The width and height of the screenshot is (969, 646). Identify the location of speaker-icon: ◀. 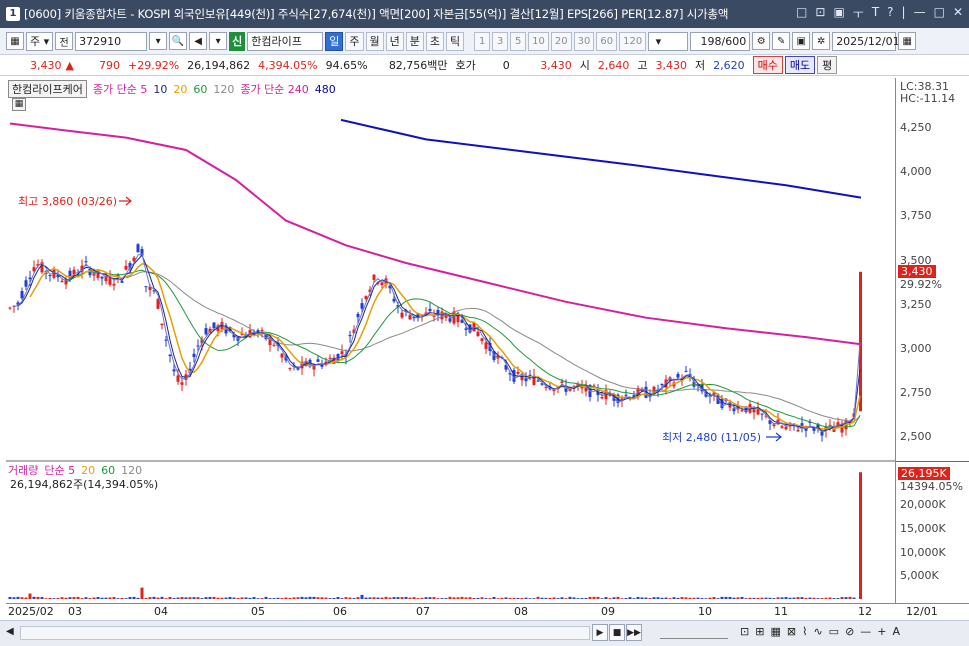
(198, 41).